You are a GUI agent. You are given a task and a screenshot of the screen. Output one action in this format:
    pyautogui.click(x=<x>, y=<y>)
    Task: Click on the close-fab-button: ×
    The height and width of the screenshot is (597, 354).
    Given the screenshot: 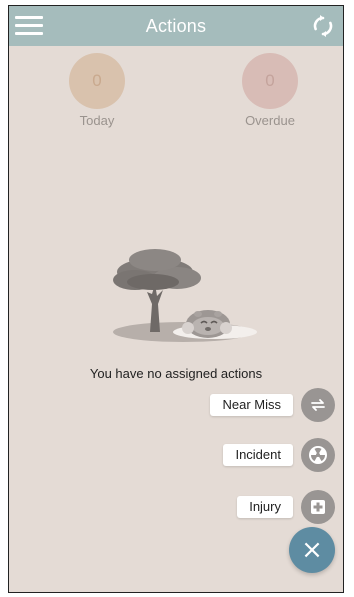 What is the action you would take?
    pyautogui.click(x=312, y=550)
    